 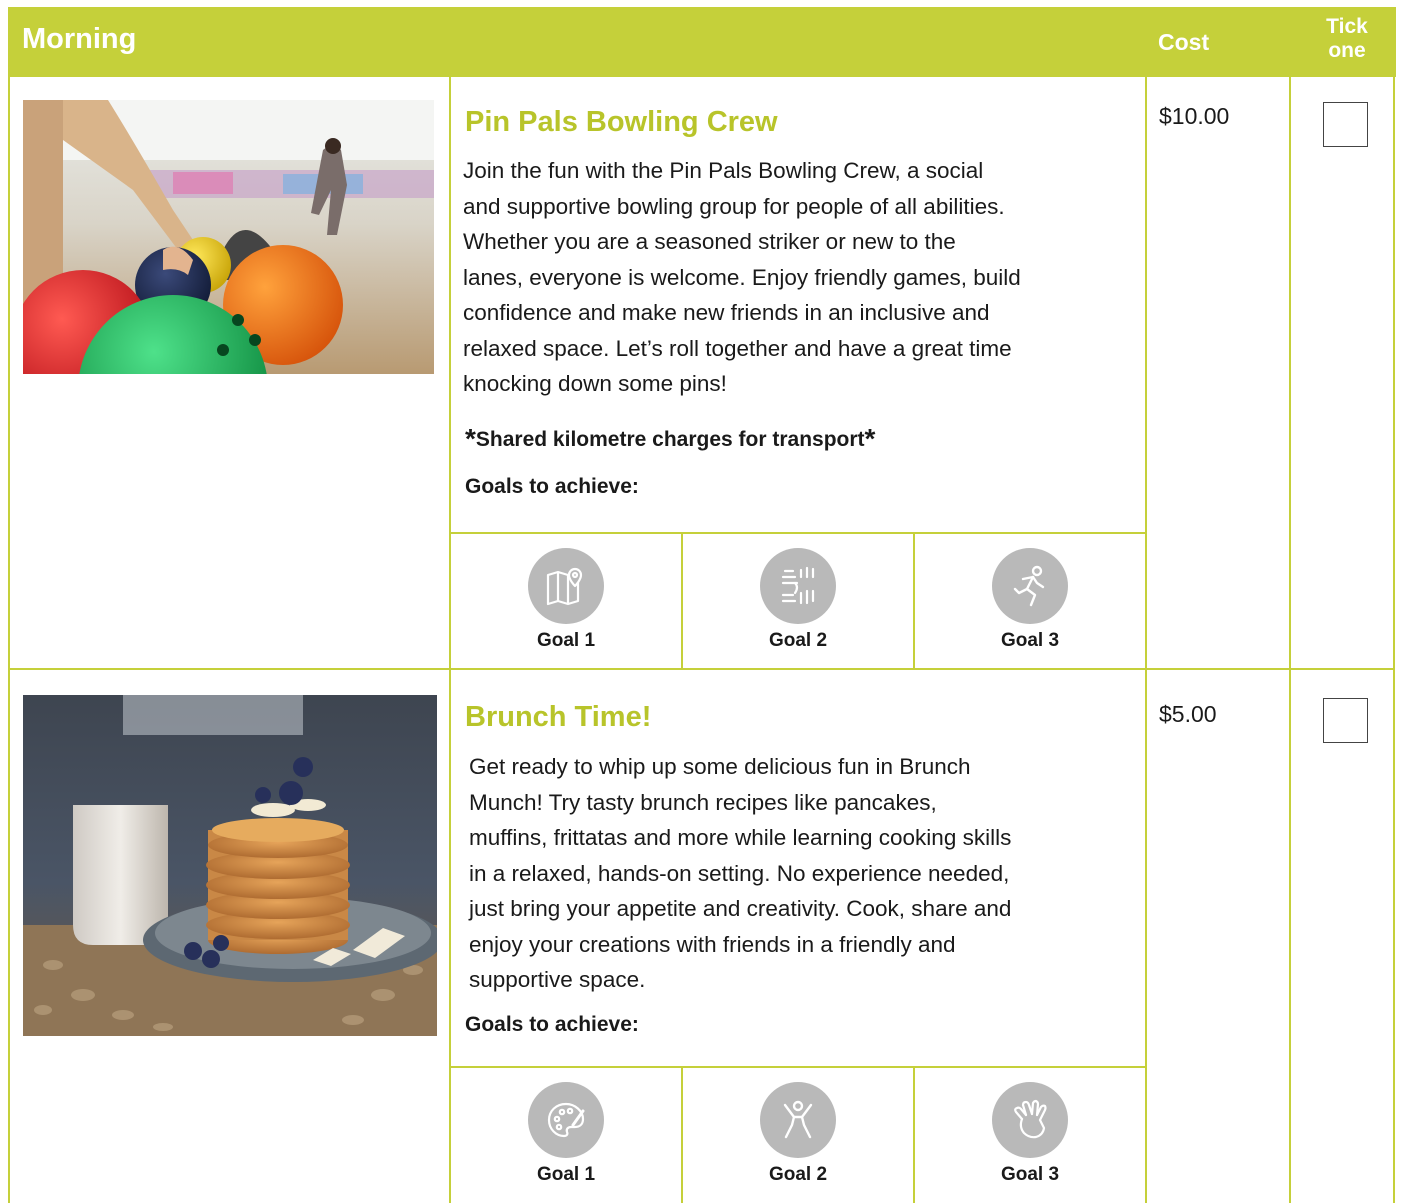 I want to click on bowling-photo, so click(x=228, y=237).